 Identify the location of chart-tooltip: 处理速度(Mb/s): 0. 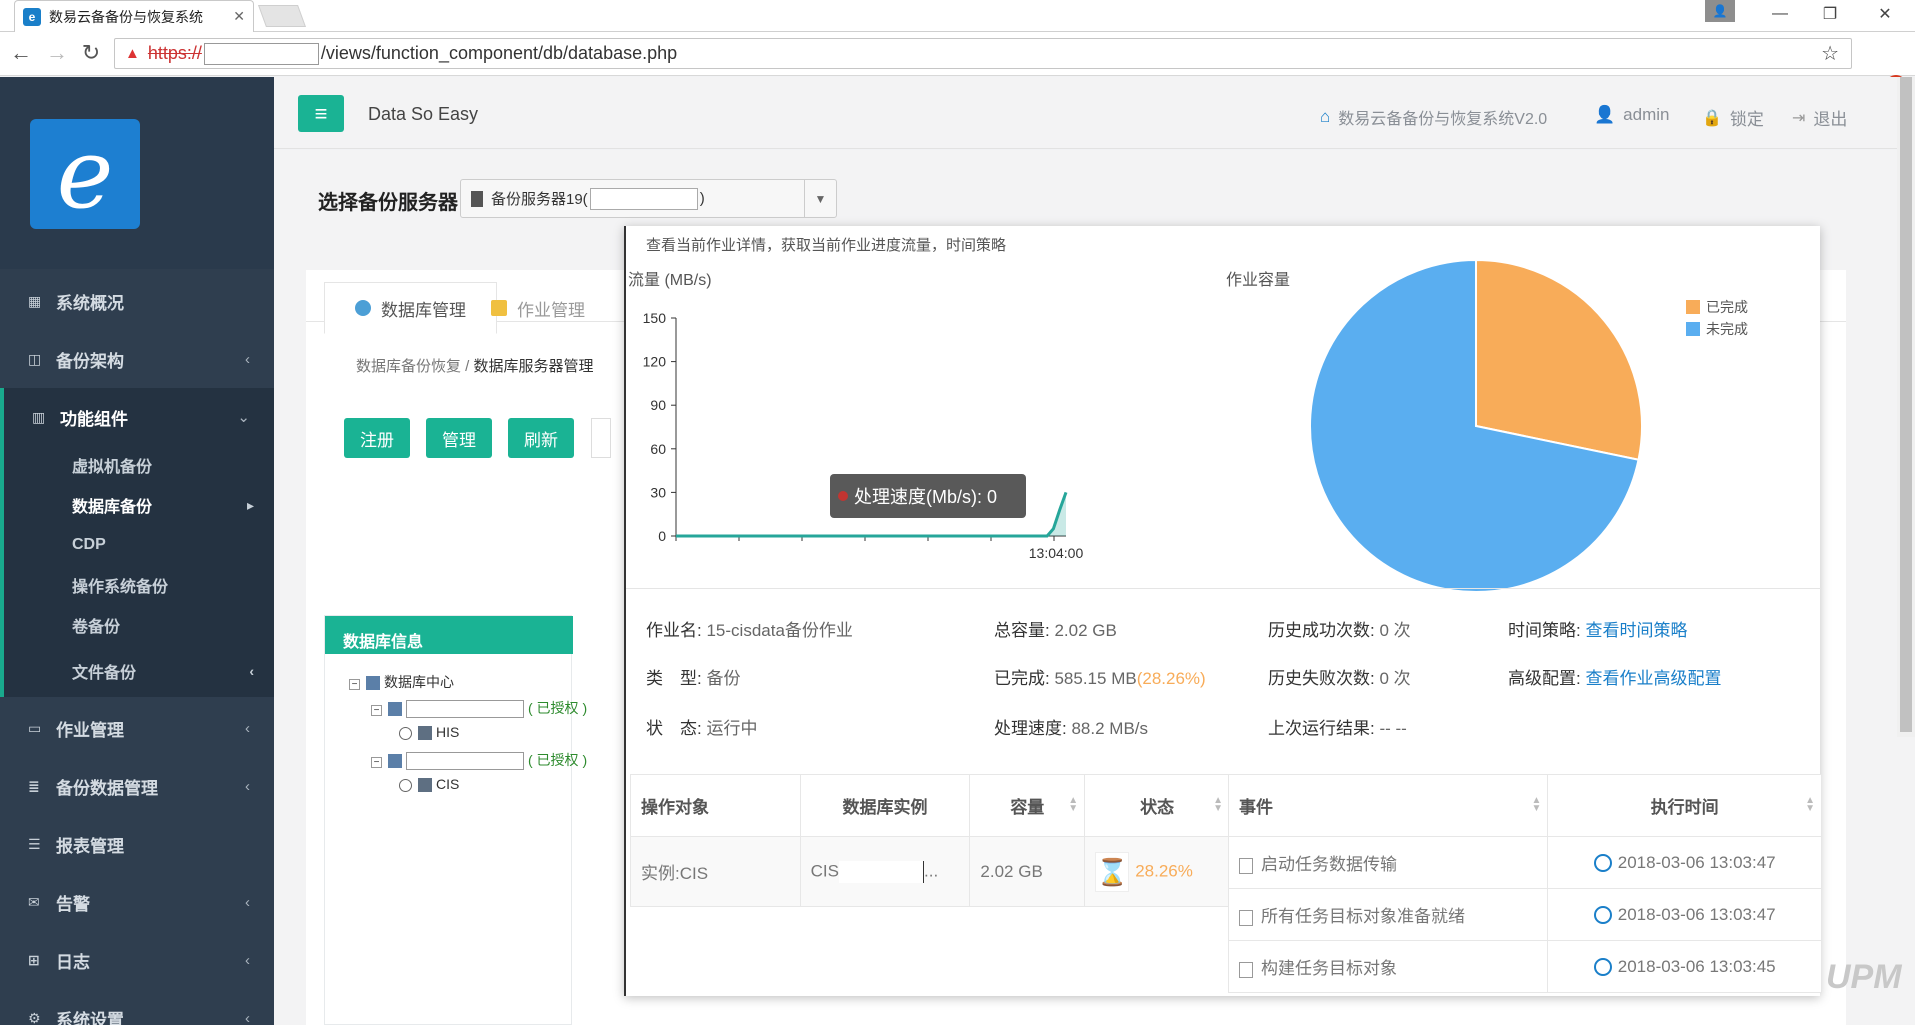
(928, 496).